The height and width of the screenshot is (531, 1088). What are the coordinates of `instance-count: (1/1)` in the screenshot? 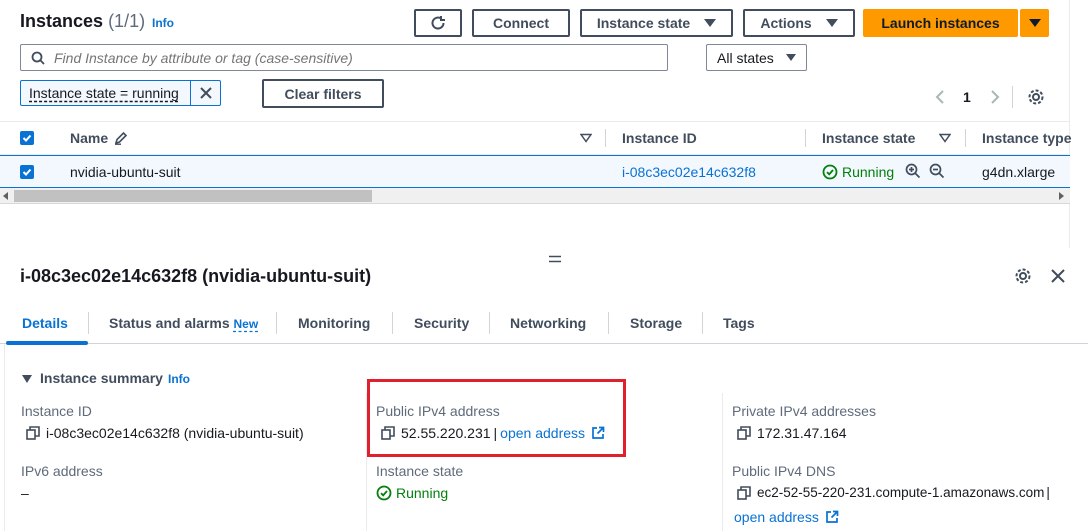 It's located at (127, 21).